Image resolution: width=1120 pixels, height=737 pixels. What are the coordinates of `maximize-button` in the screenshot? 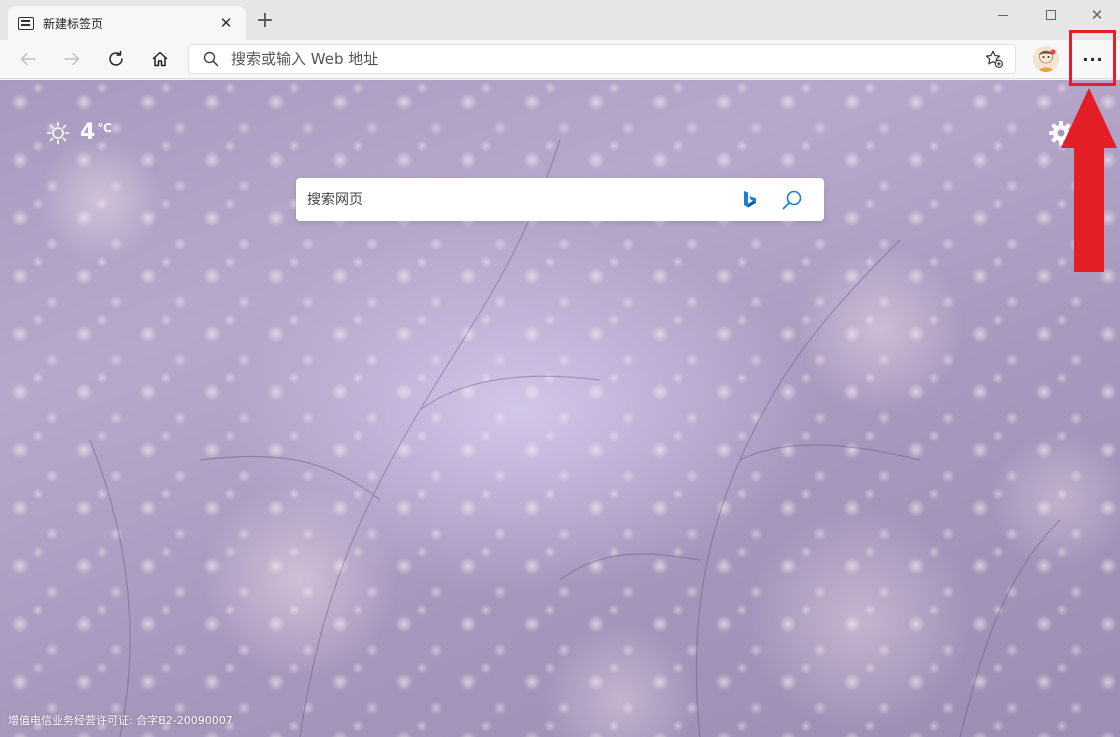 It's located at (1051, 15).